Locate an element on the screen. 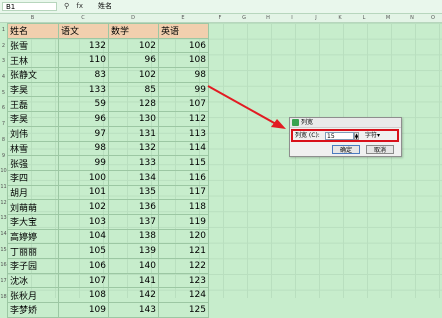  score-cell: 125 is located at coordinates (183, 310).